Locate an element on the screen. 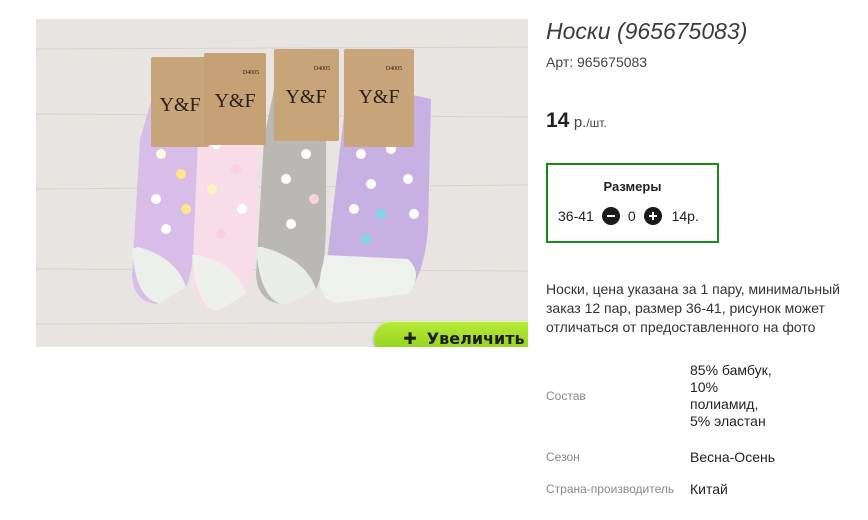  plus-icon is located at coordinates (652, 216).